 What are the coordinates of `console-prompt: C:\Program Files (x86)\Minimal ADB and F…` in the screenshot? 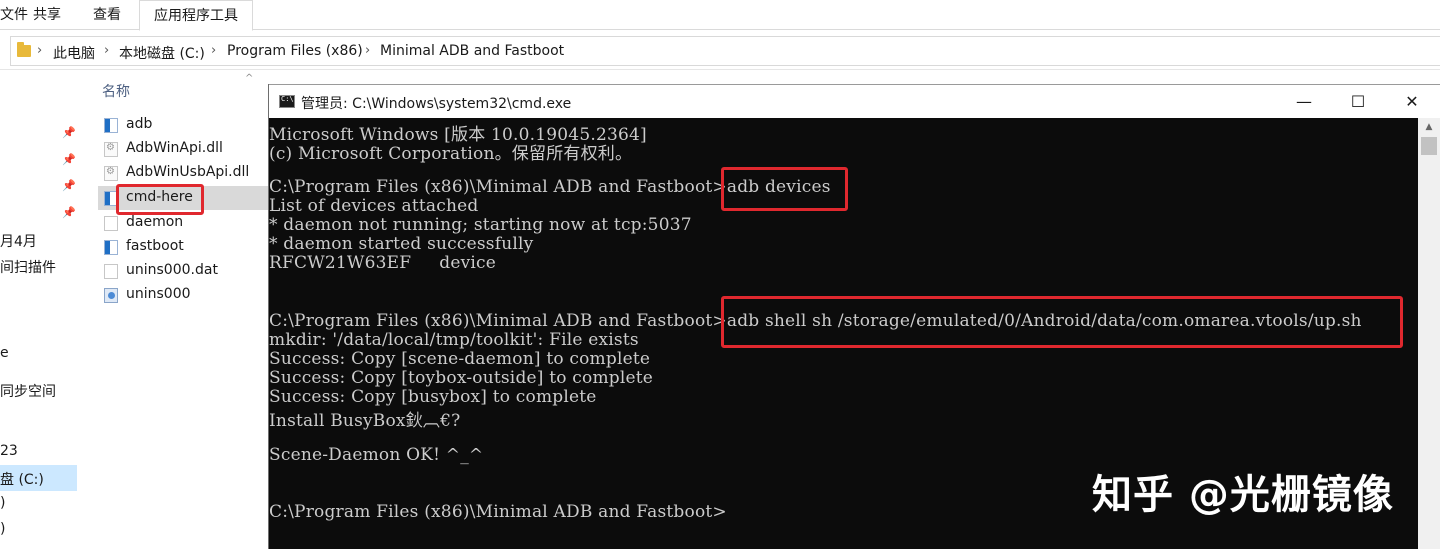 It's located at (498, 512).